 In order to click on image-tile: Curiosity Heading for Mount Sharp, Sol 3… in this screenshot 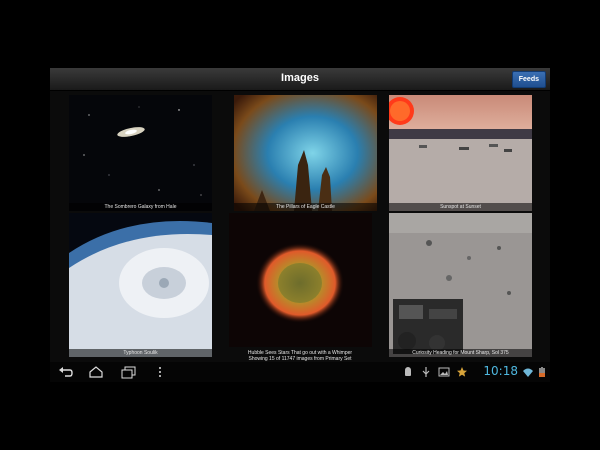, I will do `click(460, 285)`.